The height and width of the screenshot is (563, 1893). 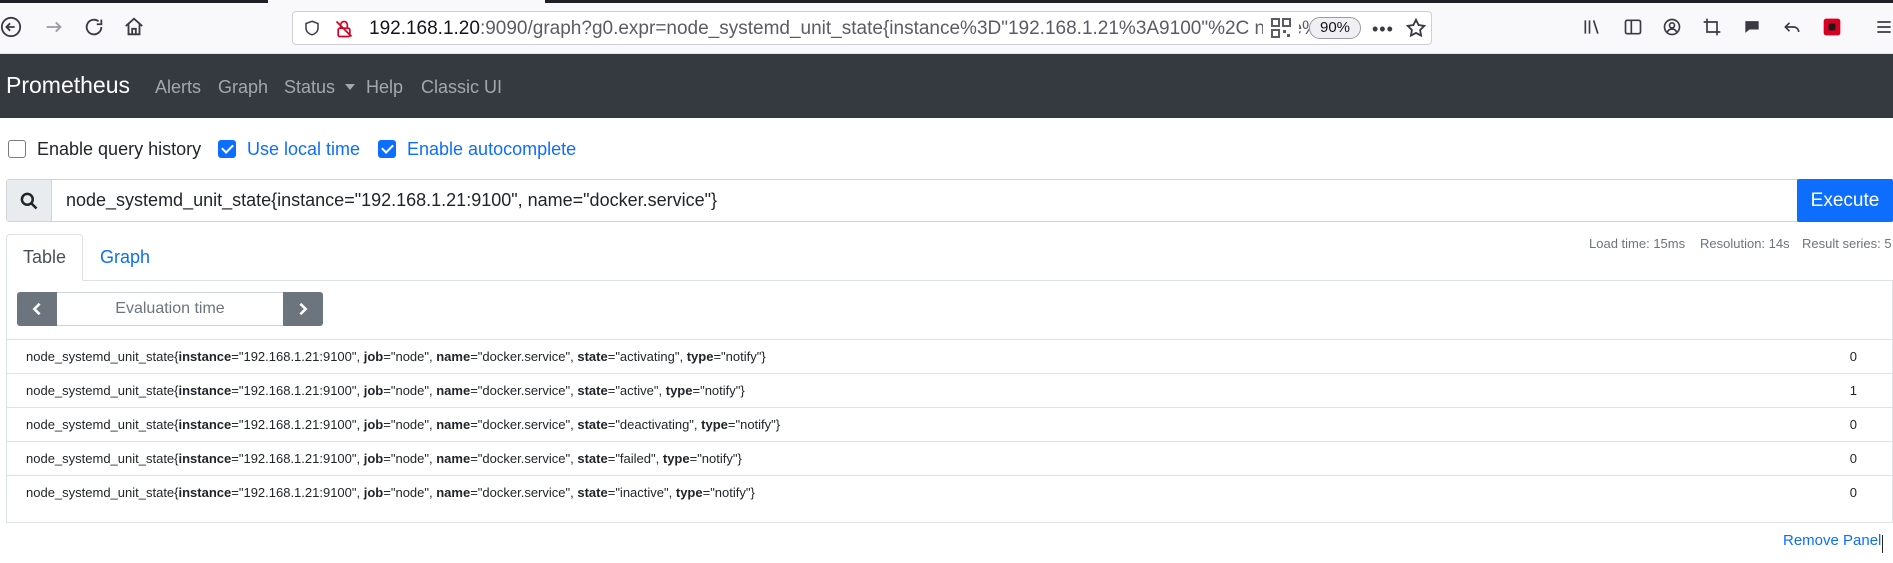 What do you see at coordinates (1752, 27) in the screenshot?
I see `chat-icon` at bounding box center [1752, 27].